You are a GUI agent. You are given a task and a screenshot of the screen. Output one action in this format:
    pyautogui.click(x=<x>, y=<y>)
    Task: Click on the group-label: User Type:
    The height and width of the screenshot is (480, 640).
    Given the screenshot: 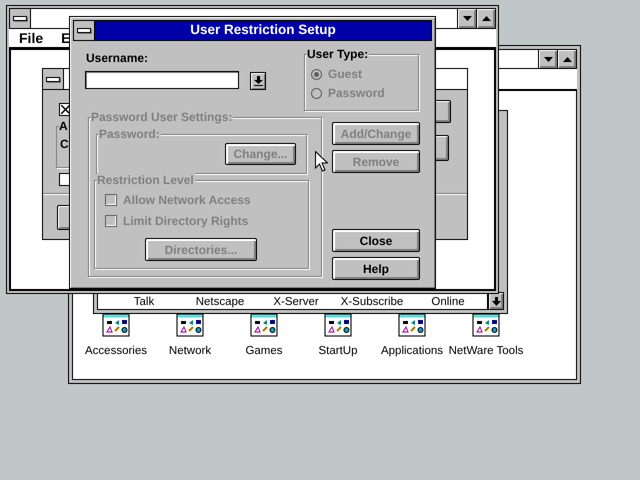 What is the action you would take?
    pyautogui.click(x=338, y=54)
    